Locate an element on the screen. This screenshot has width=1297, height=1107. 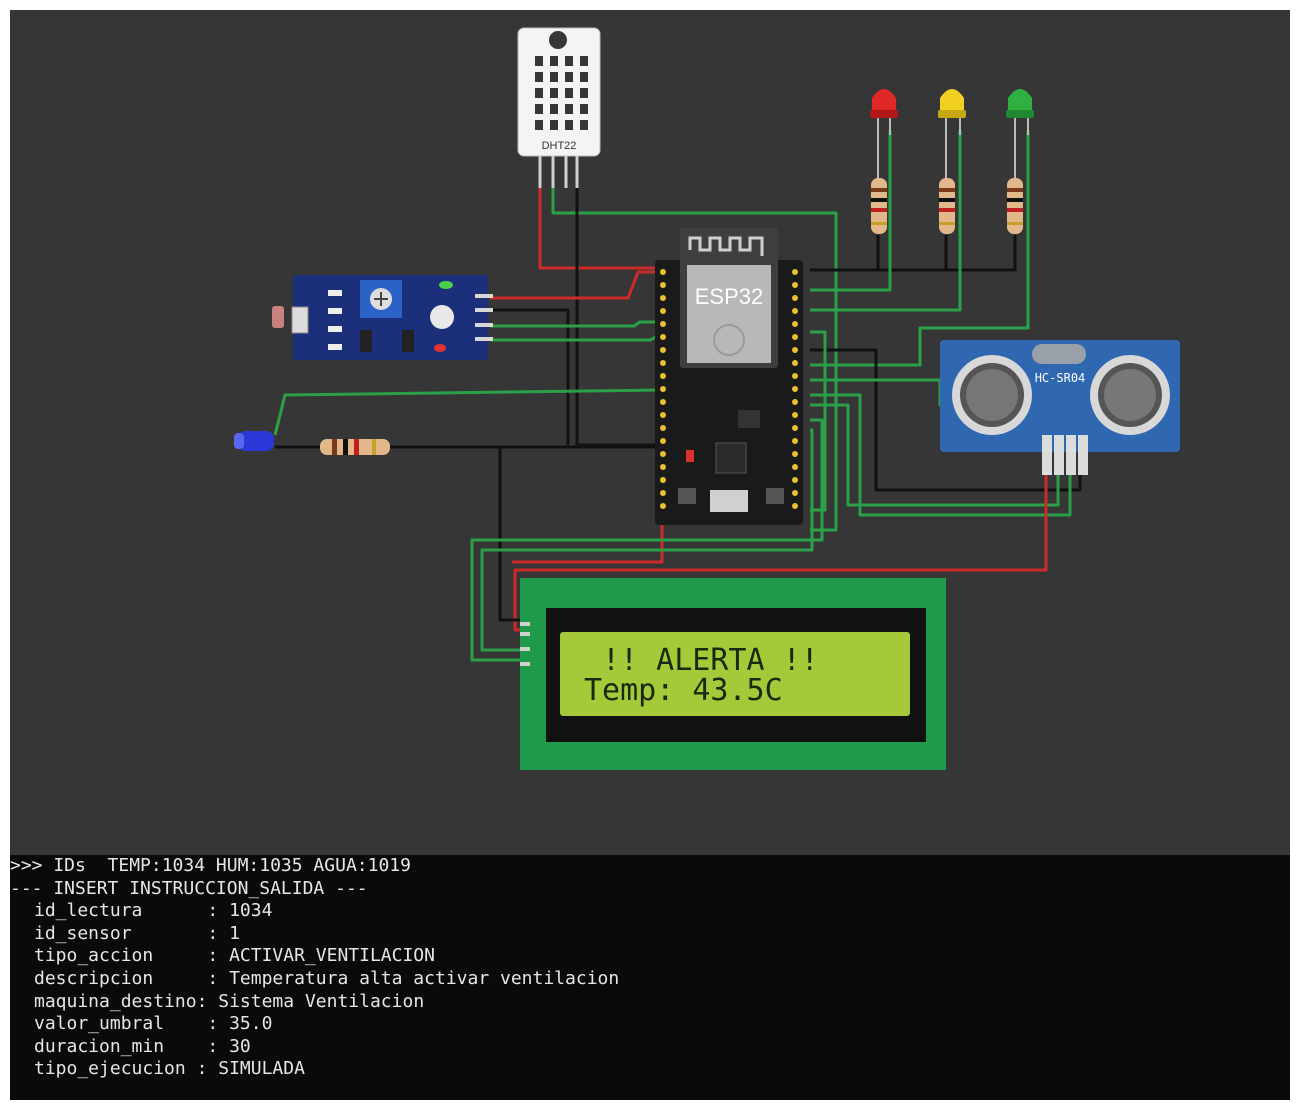
console-field: valor_umbral : 35.0 is located at coordinates (153, 1024).